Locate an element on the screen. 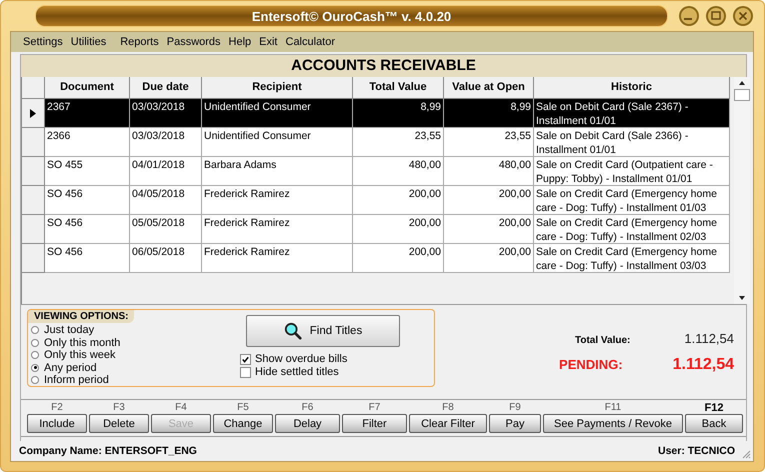 This screenshot has height=472, width=765. menu-item: Help is located at coordinates (240, 42).